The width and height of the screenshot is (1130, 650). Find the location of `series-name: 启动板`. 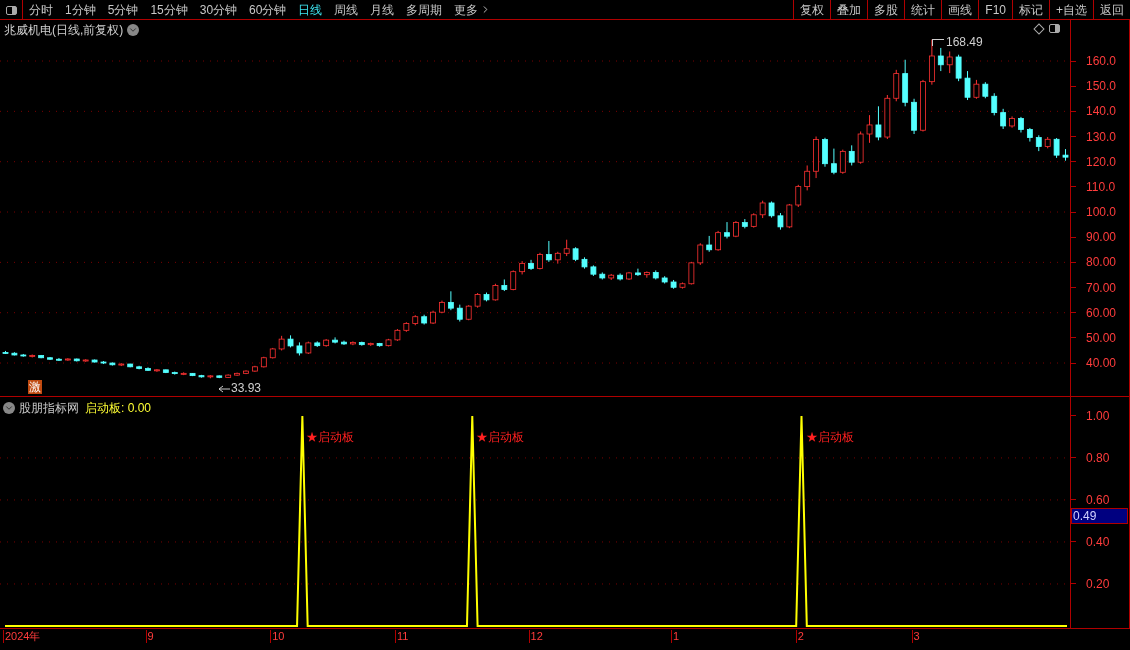

series-name: 启动板 is located at coordinates (103, 408).